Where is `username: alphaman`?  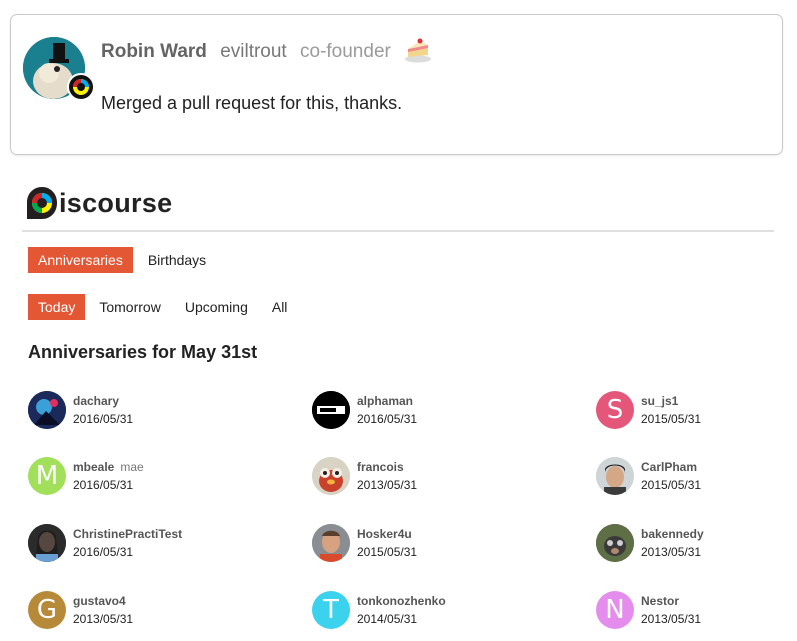
username: alphaman is located at coordinates (385, 401).